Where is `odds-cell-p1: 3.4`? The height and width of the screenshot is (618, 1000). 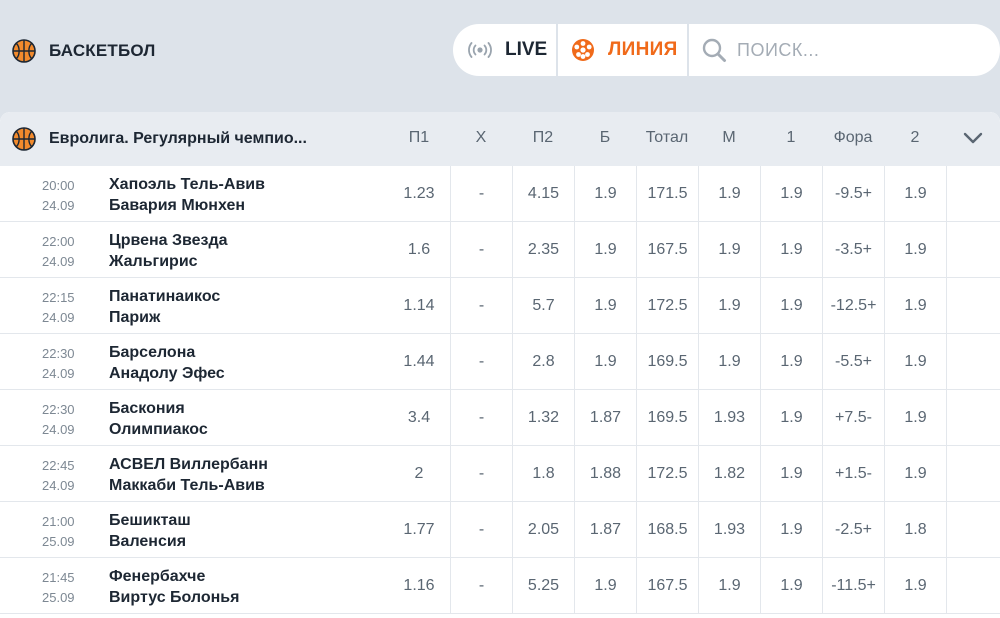 odds-cell-p1: 3.4 is located at coordinates (419, 418).